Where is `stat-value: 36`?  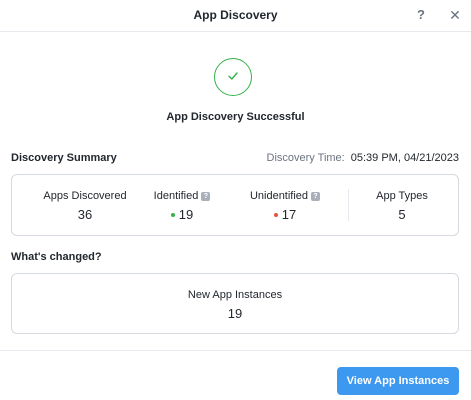
stat-value: 36 is located at coordinates (85, 214).